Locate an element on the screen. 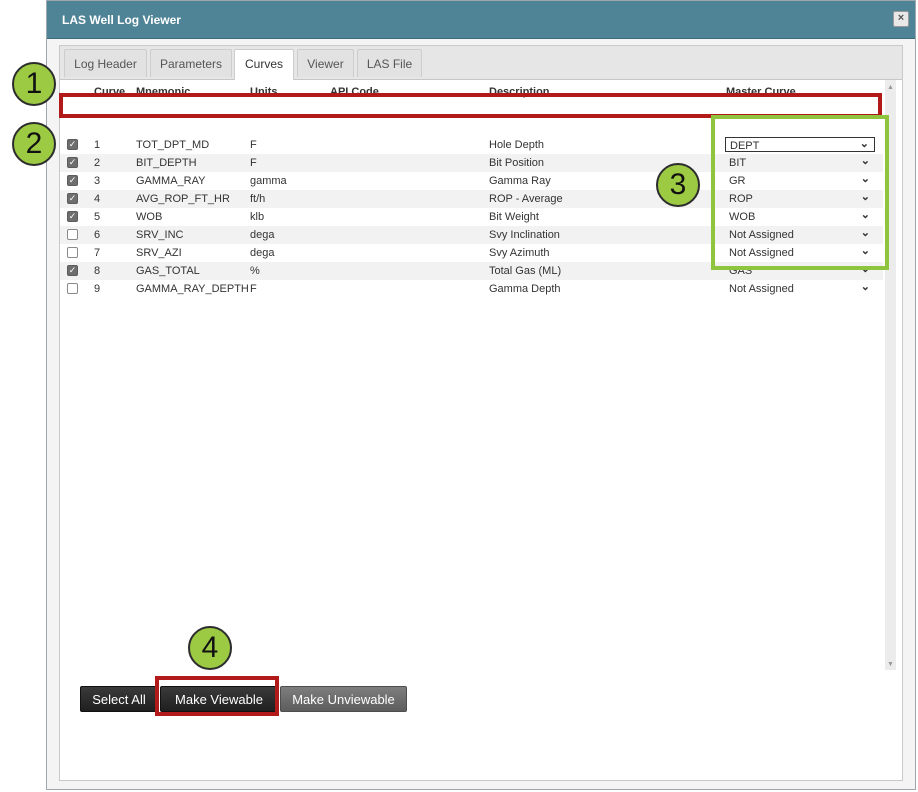 The height and width of the screenshot is (792, 918). master-curve-select: Not Assigned ⌄ is located at coordinates (800, 288).